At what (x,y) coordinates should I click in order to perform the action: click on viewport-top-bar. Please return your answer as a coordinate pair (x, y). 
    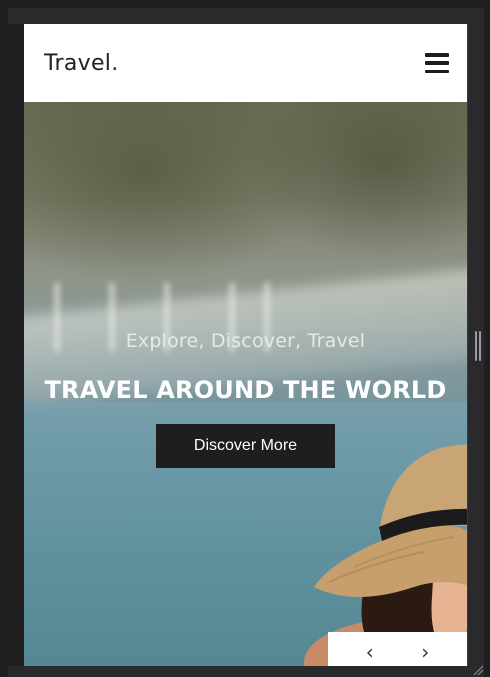
    Looking at the image, I should click on (246, 16).